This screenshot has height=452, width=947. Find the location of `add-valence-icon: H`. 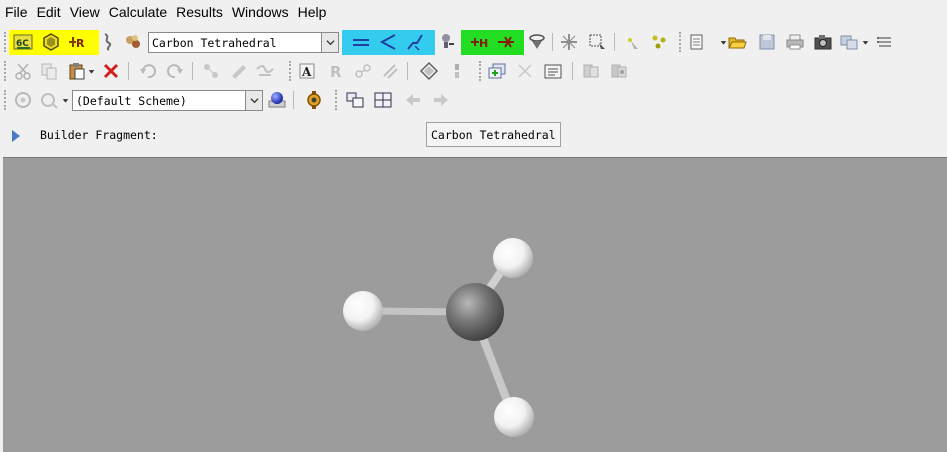

add-valence-icon: H is located at coordinates (479, 42).